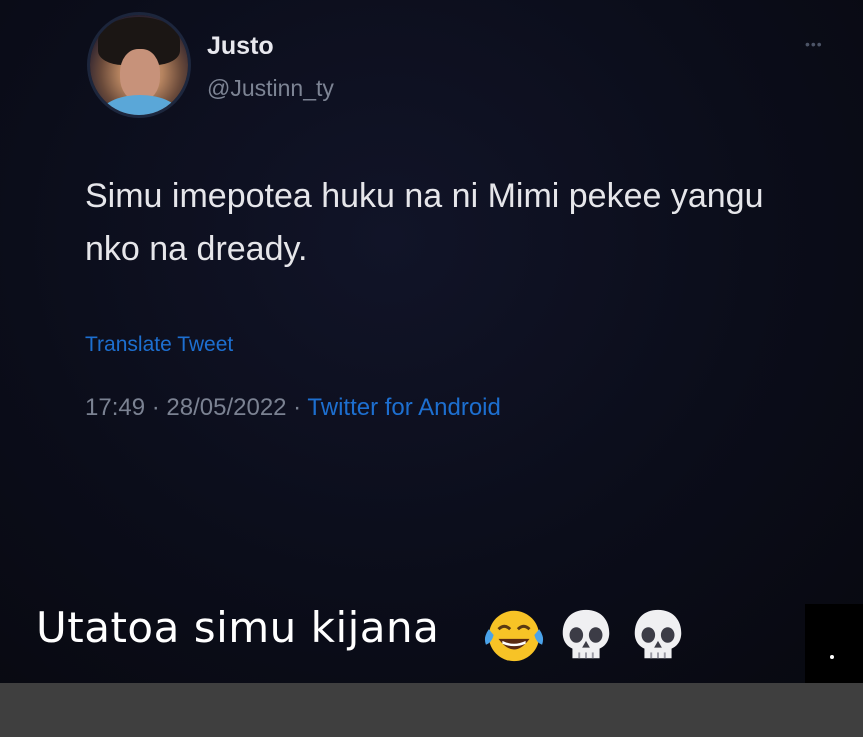 This screenshot has height=737, width=863. I want to click on bottom-bar, so click(431, 710).